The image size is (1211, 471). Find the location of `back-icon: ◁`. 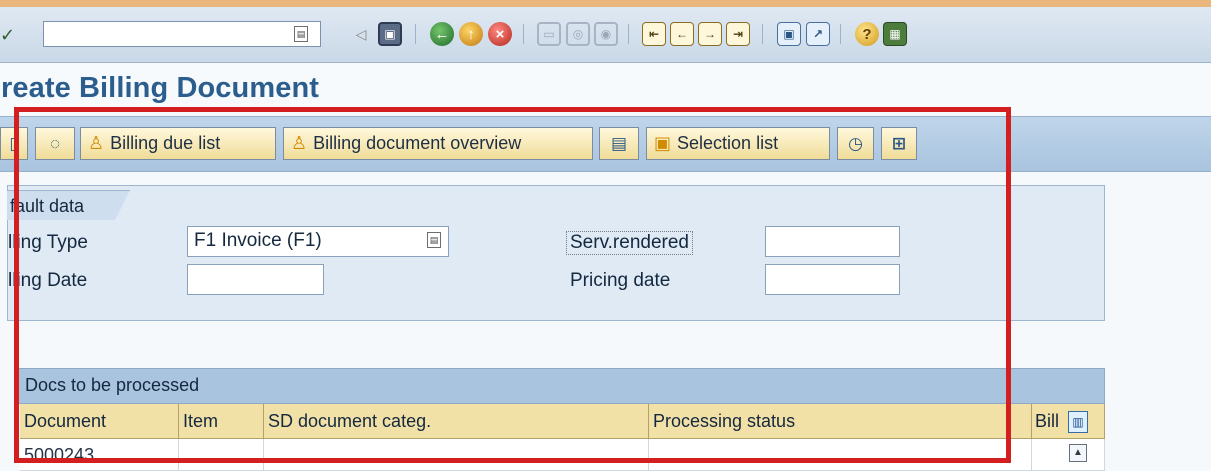

back-icon: ◁ is located at coordinates (361, 34).